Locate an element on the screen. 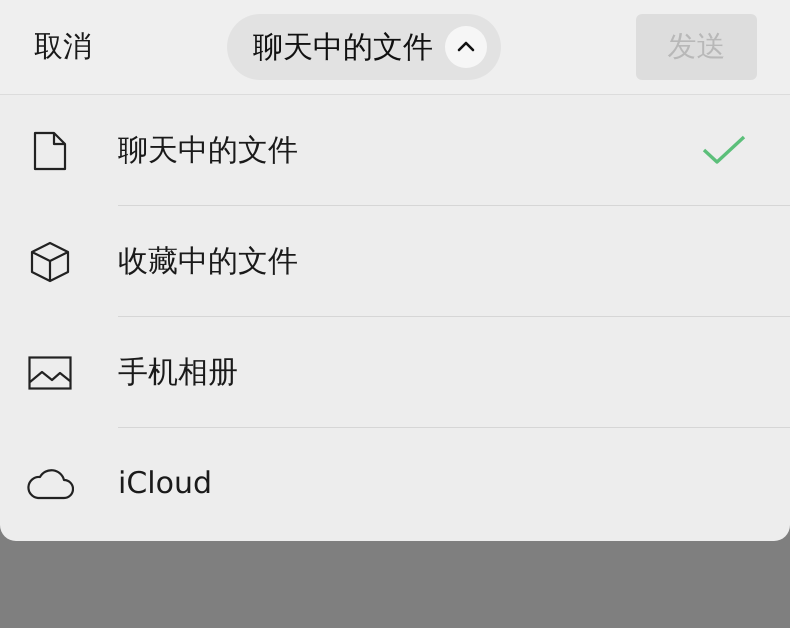  source-dropdown: 聊天中的文件 is located at coordinates (364, 47).